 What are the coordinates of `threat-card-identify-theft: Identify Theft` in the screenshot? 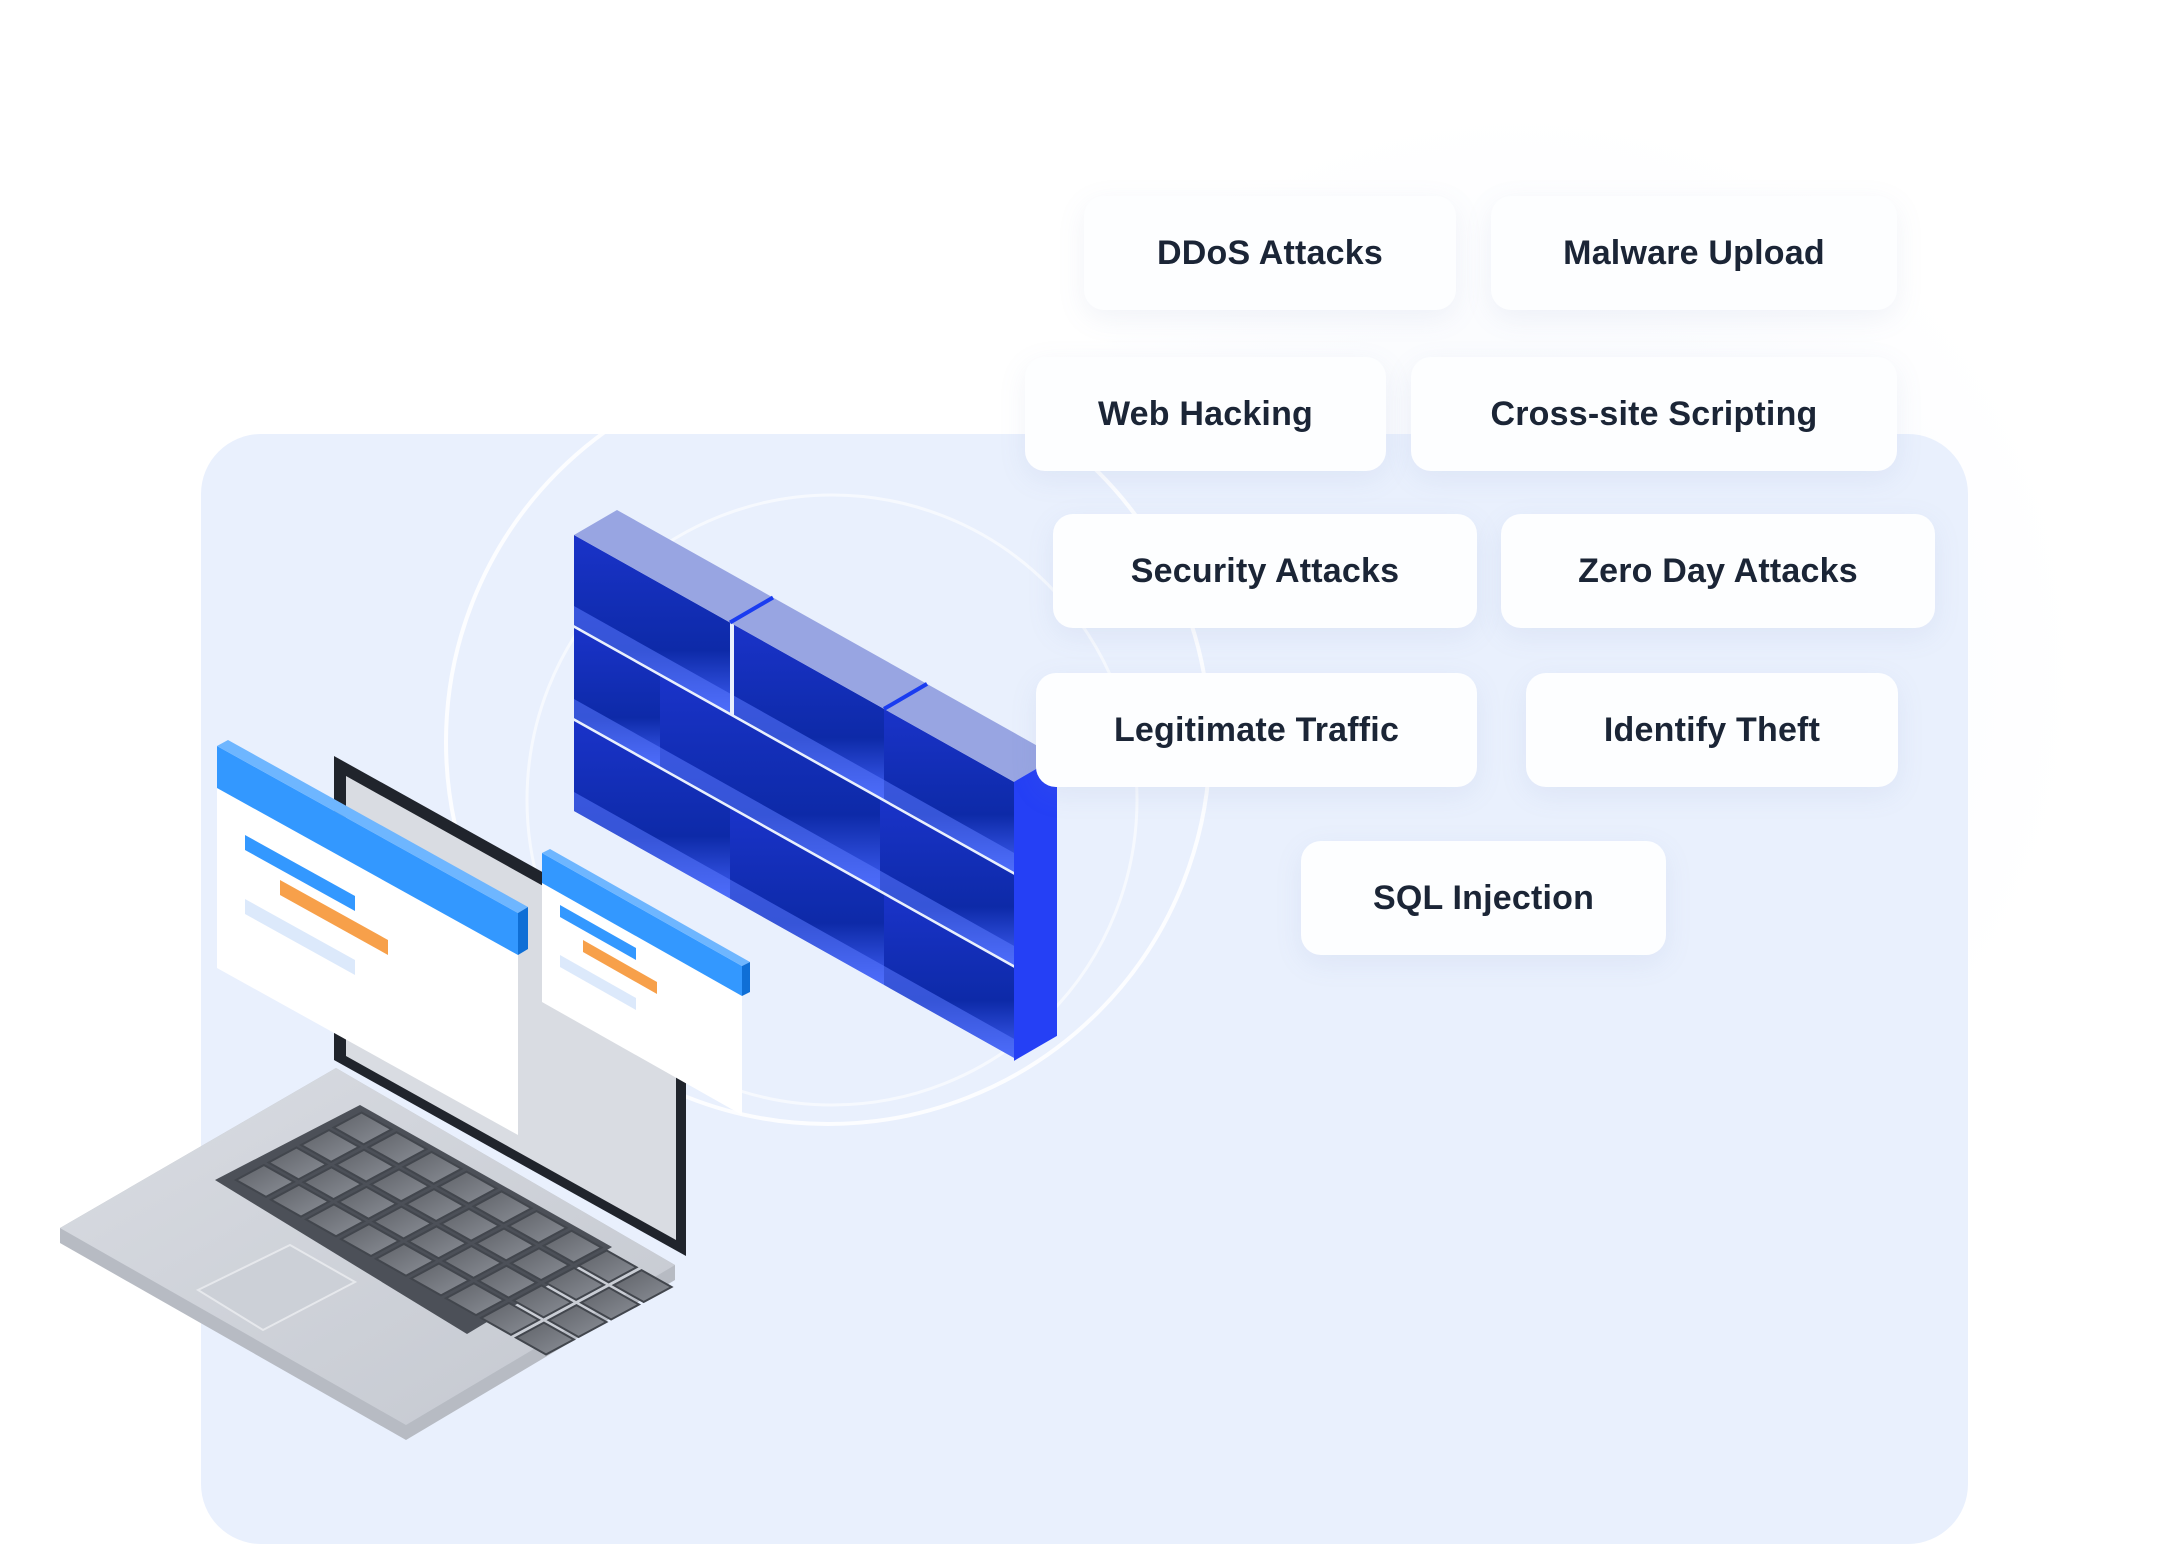 It's located at (1712, 730).